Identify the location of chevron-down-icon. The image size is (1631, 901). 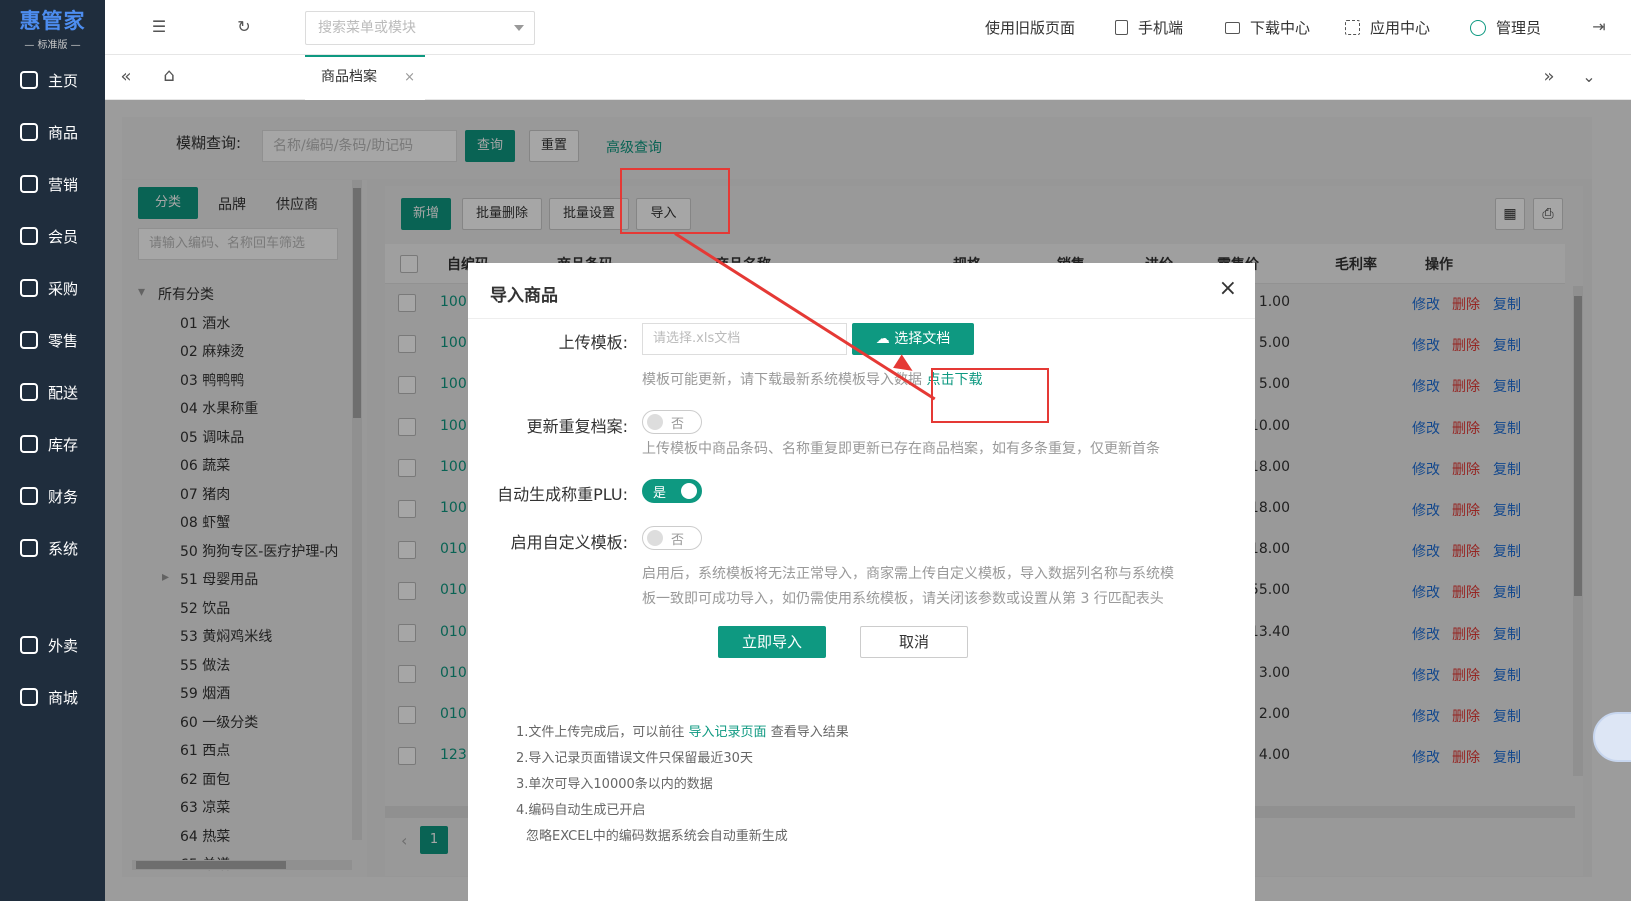
(519, 28).